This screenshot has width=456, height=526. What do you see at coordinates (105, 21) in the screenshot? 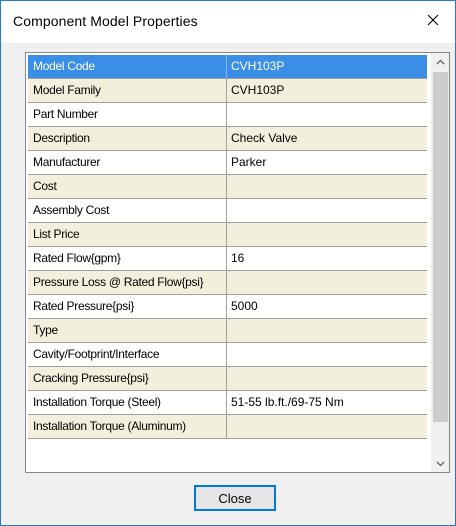
I see `dialog-title: Component Model Properties` at bounding box center [105, 21].